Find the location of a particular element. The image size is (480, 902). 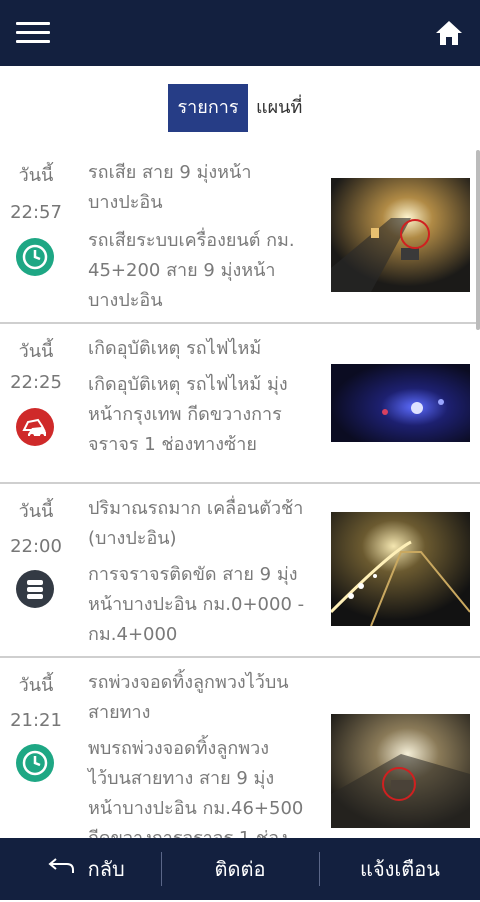

contact-button: ติดต่อ is located at coordinates (240, 869).